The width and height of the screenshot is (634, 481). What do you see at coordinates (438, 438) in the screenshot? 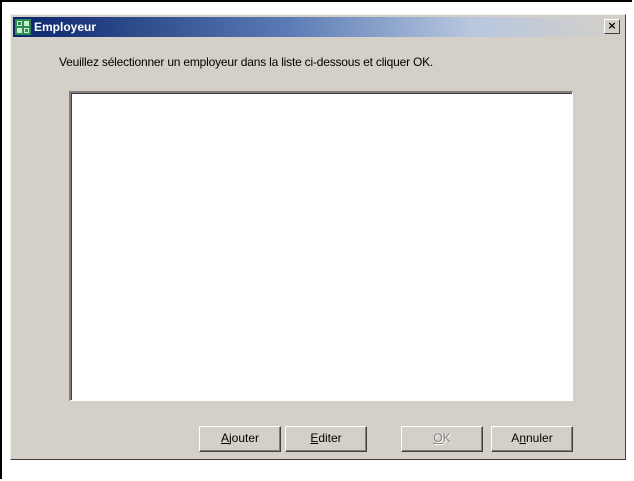
I see `ok-mnemonic: O` at bounding box center [438, 438].